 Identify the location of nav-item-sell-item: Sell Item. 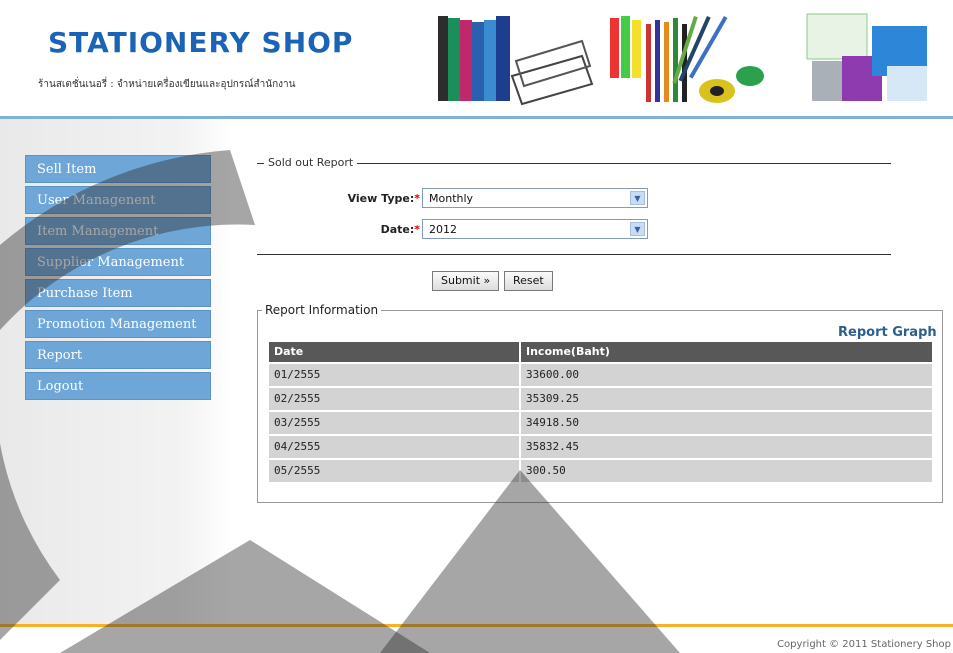
(118, 169).